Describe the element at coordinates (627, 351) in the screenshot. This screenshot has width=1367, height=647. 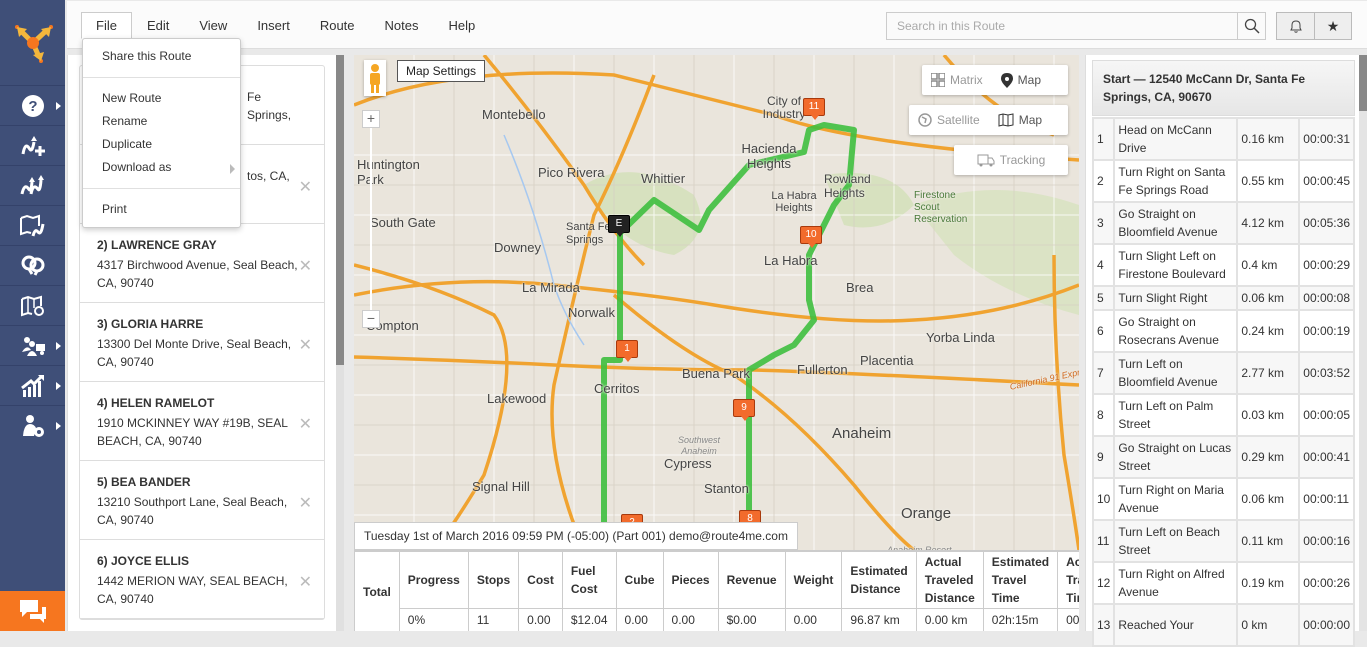
I see `route-marker: 1` at that location.